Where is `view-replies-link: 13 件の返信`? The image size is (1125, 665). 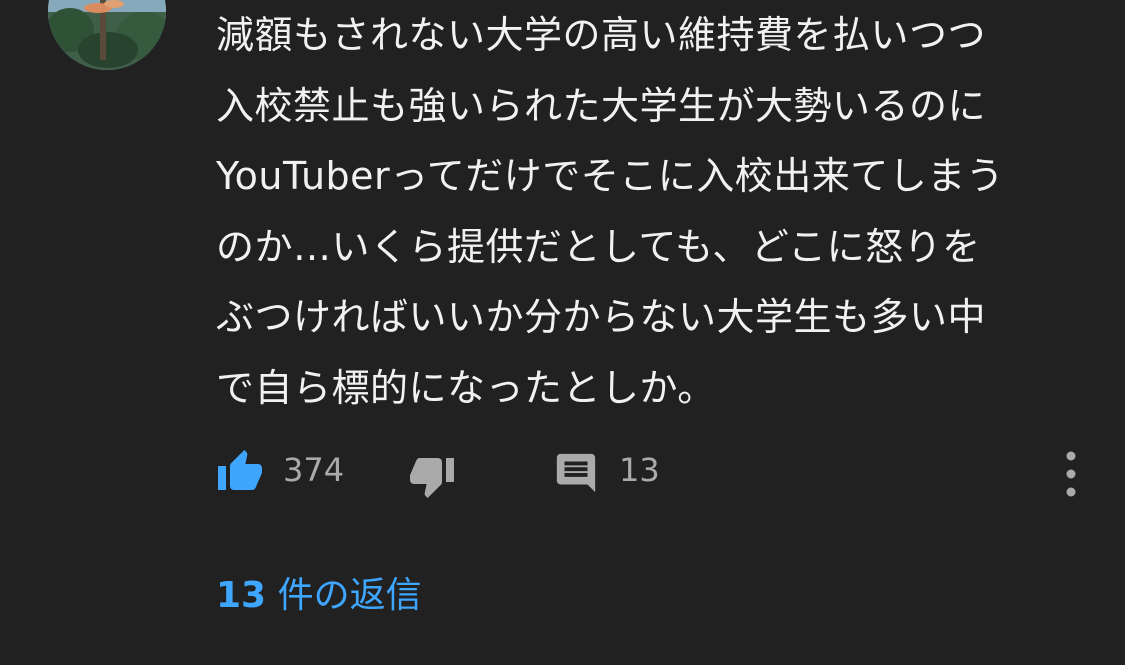
view-replies-link: 13 件の返信 is located at coordinates (319, 596).